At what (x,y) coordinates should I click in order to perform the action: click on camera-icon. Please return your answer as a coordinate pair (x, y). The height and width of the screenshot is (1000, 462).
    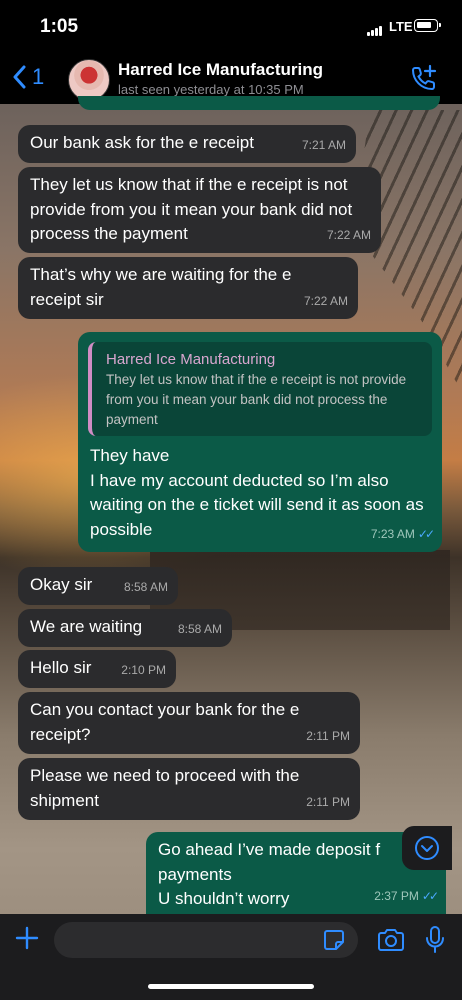
    Looking at the image, I should click on (391, 940).